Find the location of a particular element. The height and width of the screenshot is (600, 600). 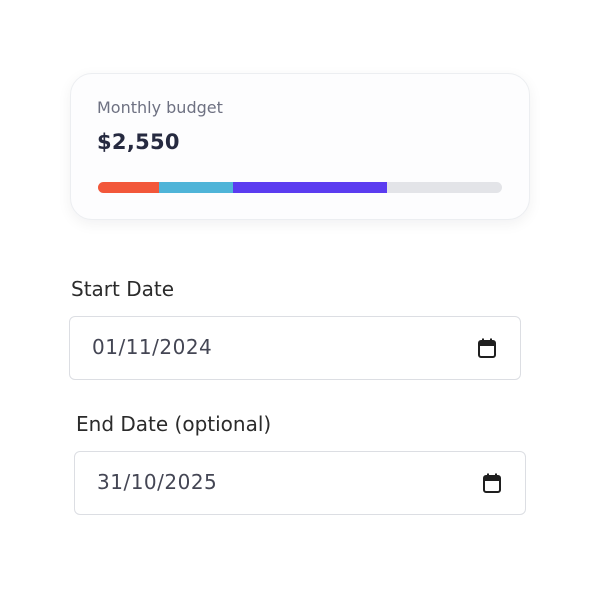

end-date-label: End Date (optional) is located at coordinates (174, 424).